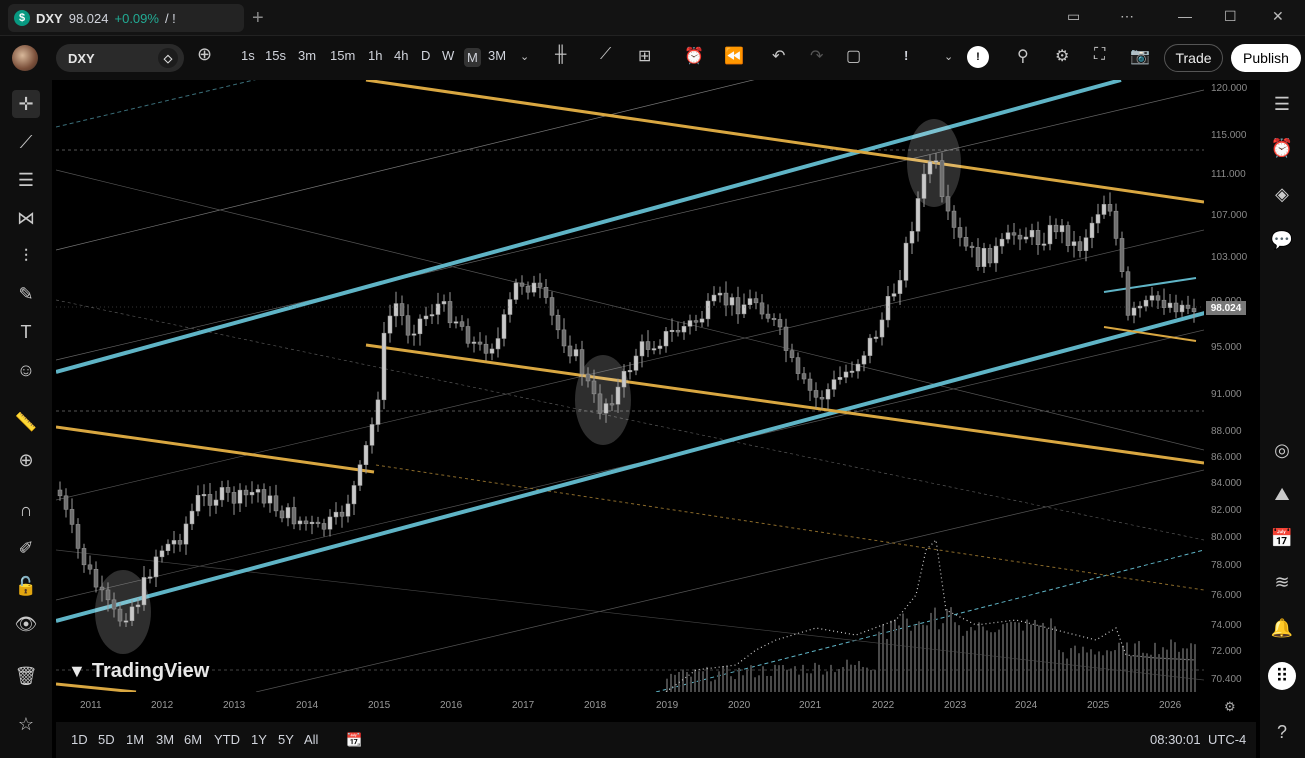 The height and width of the screenshot is (758, 1305). I want to click on magnet-icon: ∩, so click(26, 510).